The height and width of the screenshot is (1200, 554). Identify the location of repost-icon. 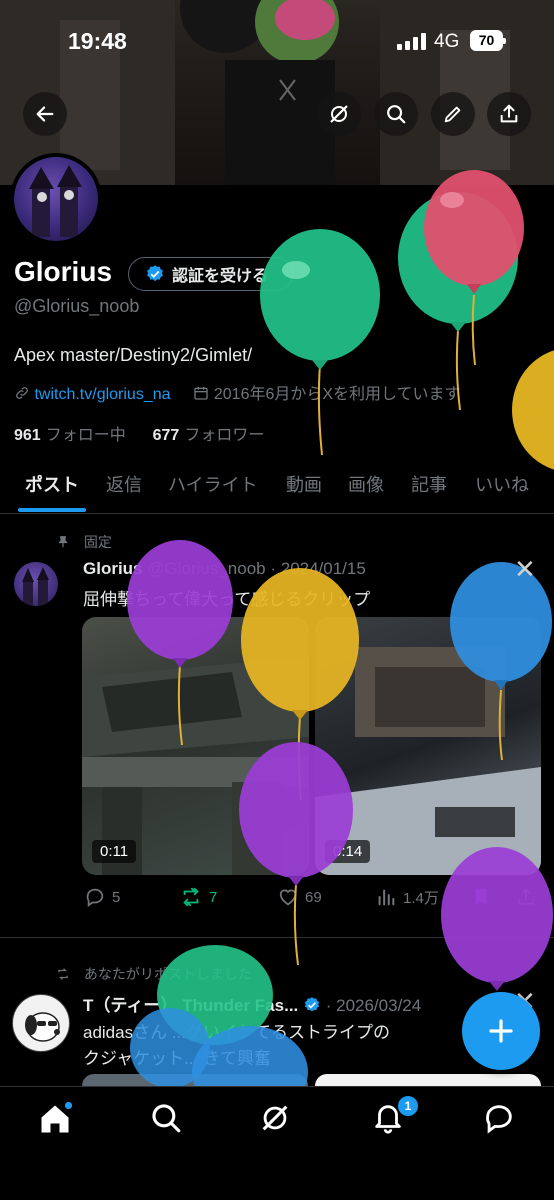
(191, 897).